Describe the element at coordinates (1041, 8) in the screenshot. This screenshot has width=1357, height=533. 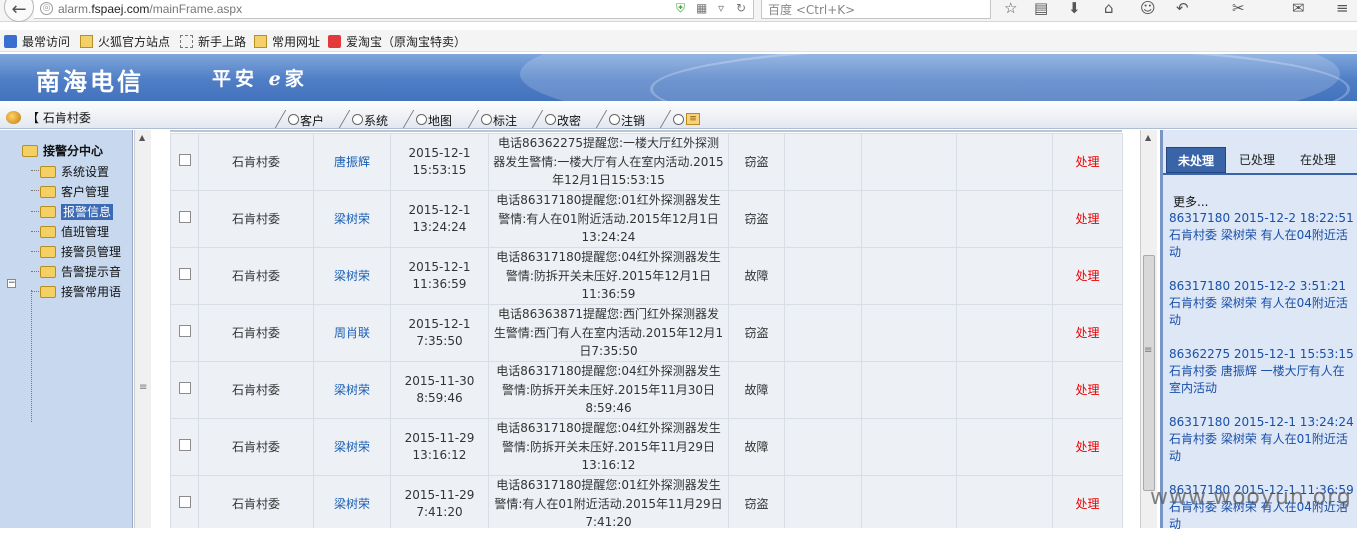
I see `reading-list-icon: ▤` at that location.